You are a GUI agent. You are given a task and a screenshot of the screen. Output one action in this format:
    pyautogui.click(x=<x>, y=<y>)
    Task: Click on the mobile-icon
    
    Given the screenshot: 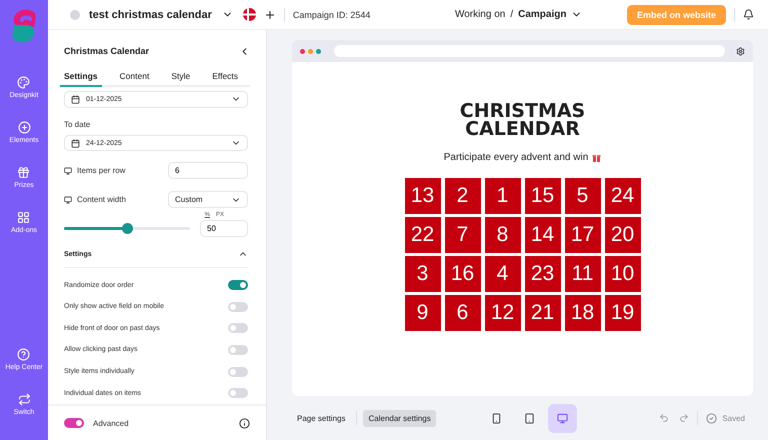 What is the action you would take?
    pyautogui.click(x=496, y=418)
    